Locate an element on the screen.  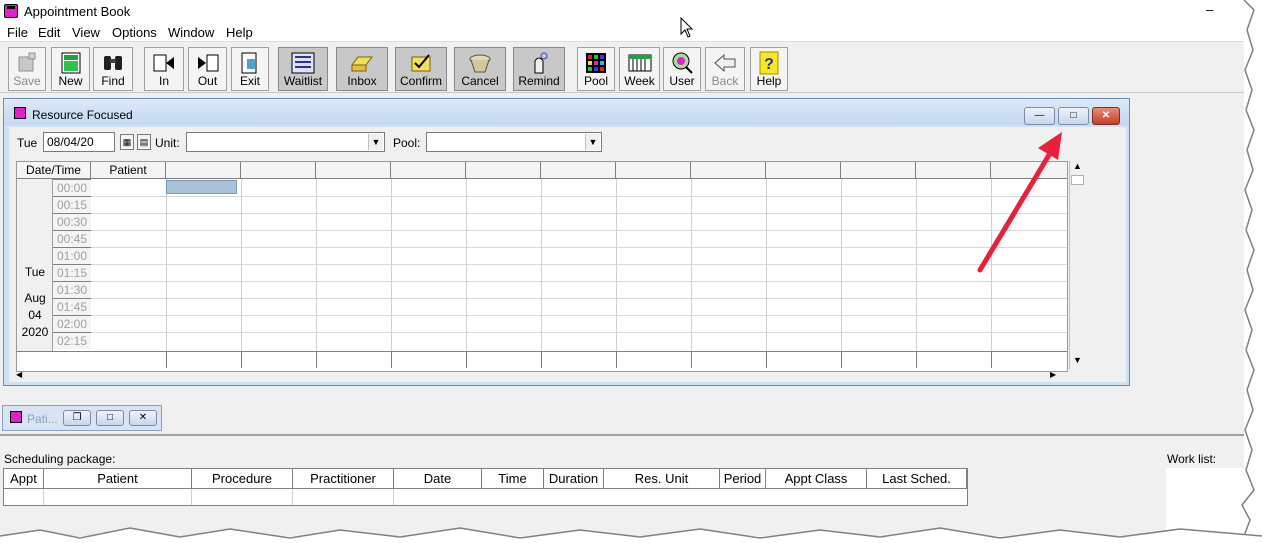
vertical-scrollbar: ▲ ▼ is located at coordinates (1076, 265).